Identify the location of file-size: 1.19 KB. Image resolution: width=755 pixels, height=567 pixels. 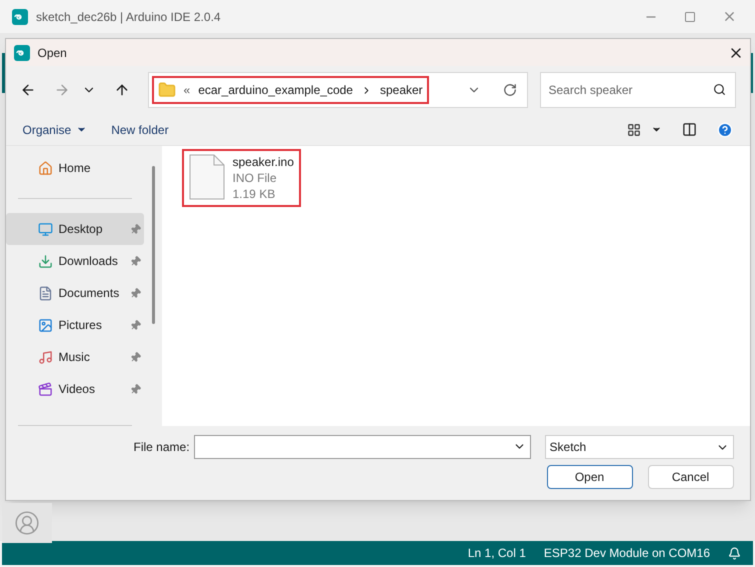
(254, 194).